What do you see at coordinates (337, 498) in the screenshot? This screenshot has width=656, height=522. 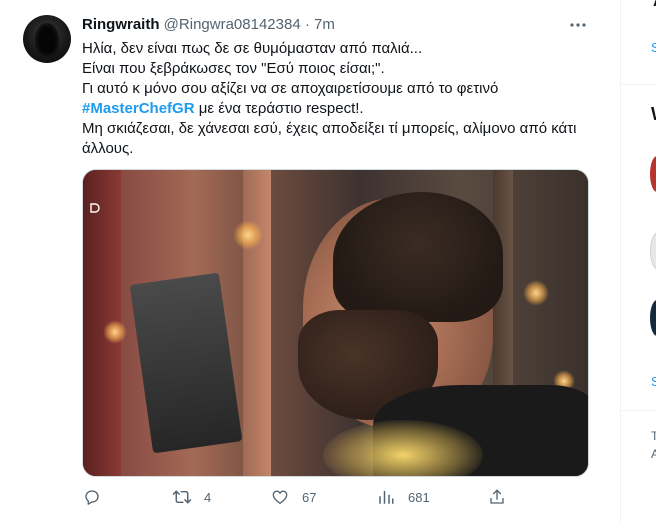 I see `tweet-actions: 4 67 681` at bounding box center [337, 498].